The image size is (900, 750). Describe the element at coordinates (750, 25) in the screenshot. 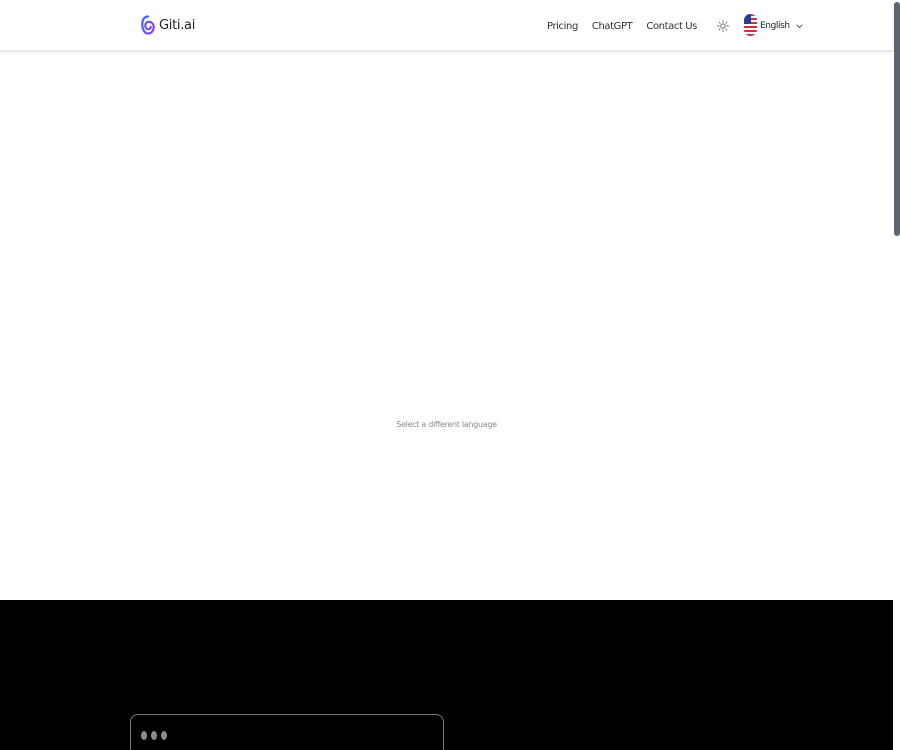

I see `us-flag-icon` at that location.